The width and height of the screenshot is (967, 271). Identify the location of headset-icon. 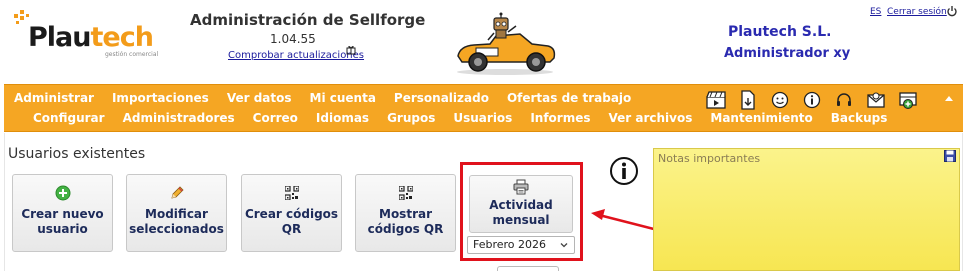
(844, 100).